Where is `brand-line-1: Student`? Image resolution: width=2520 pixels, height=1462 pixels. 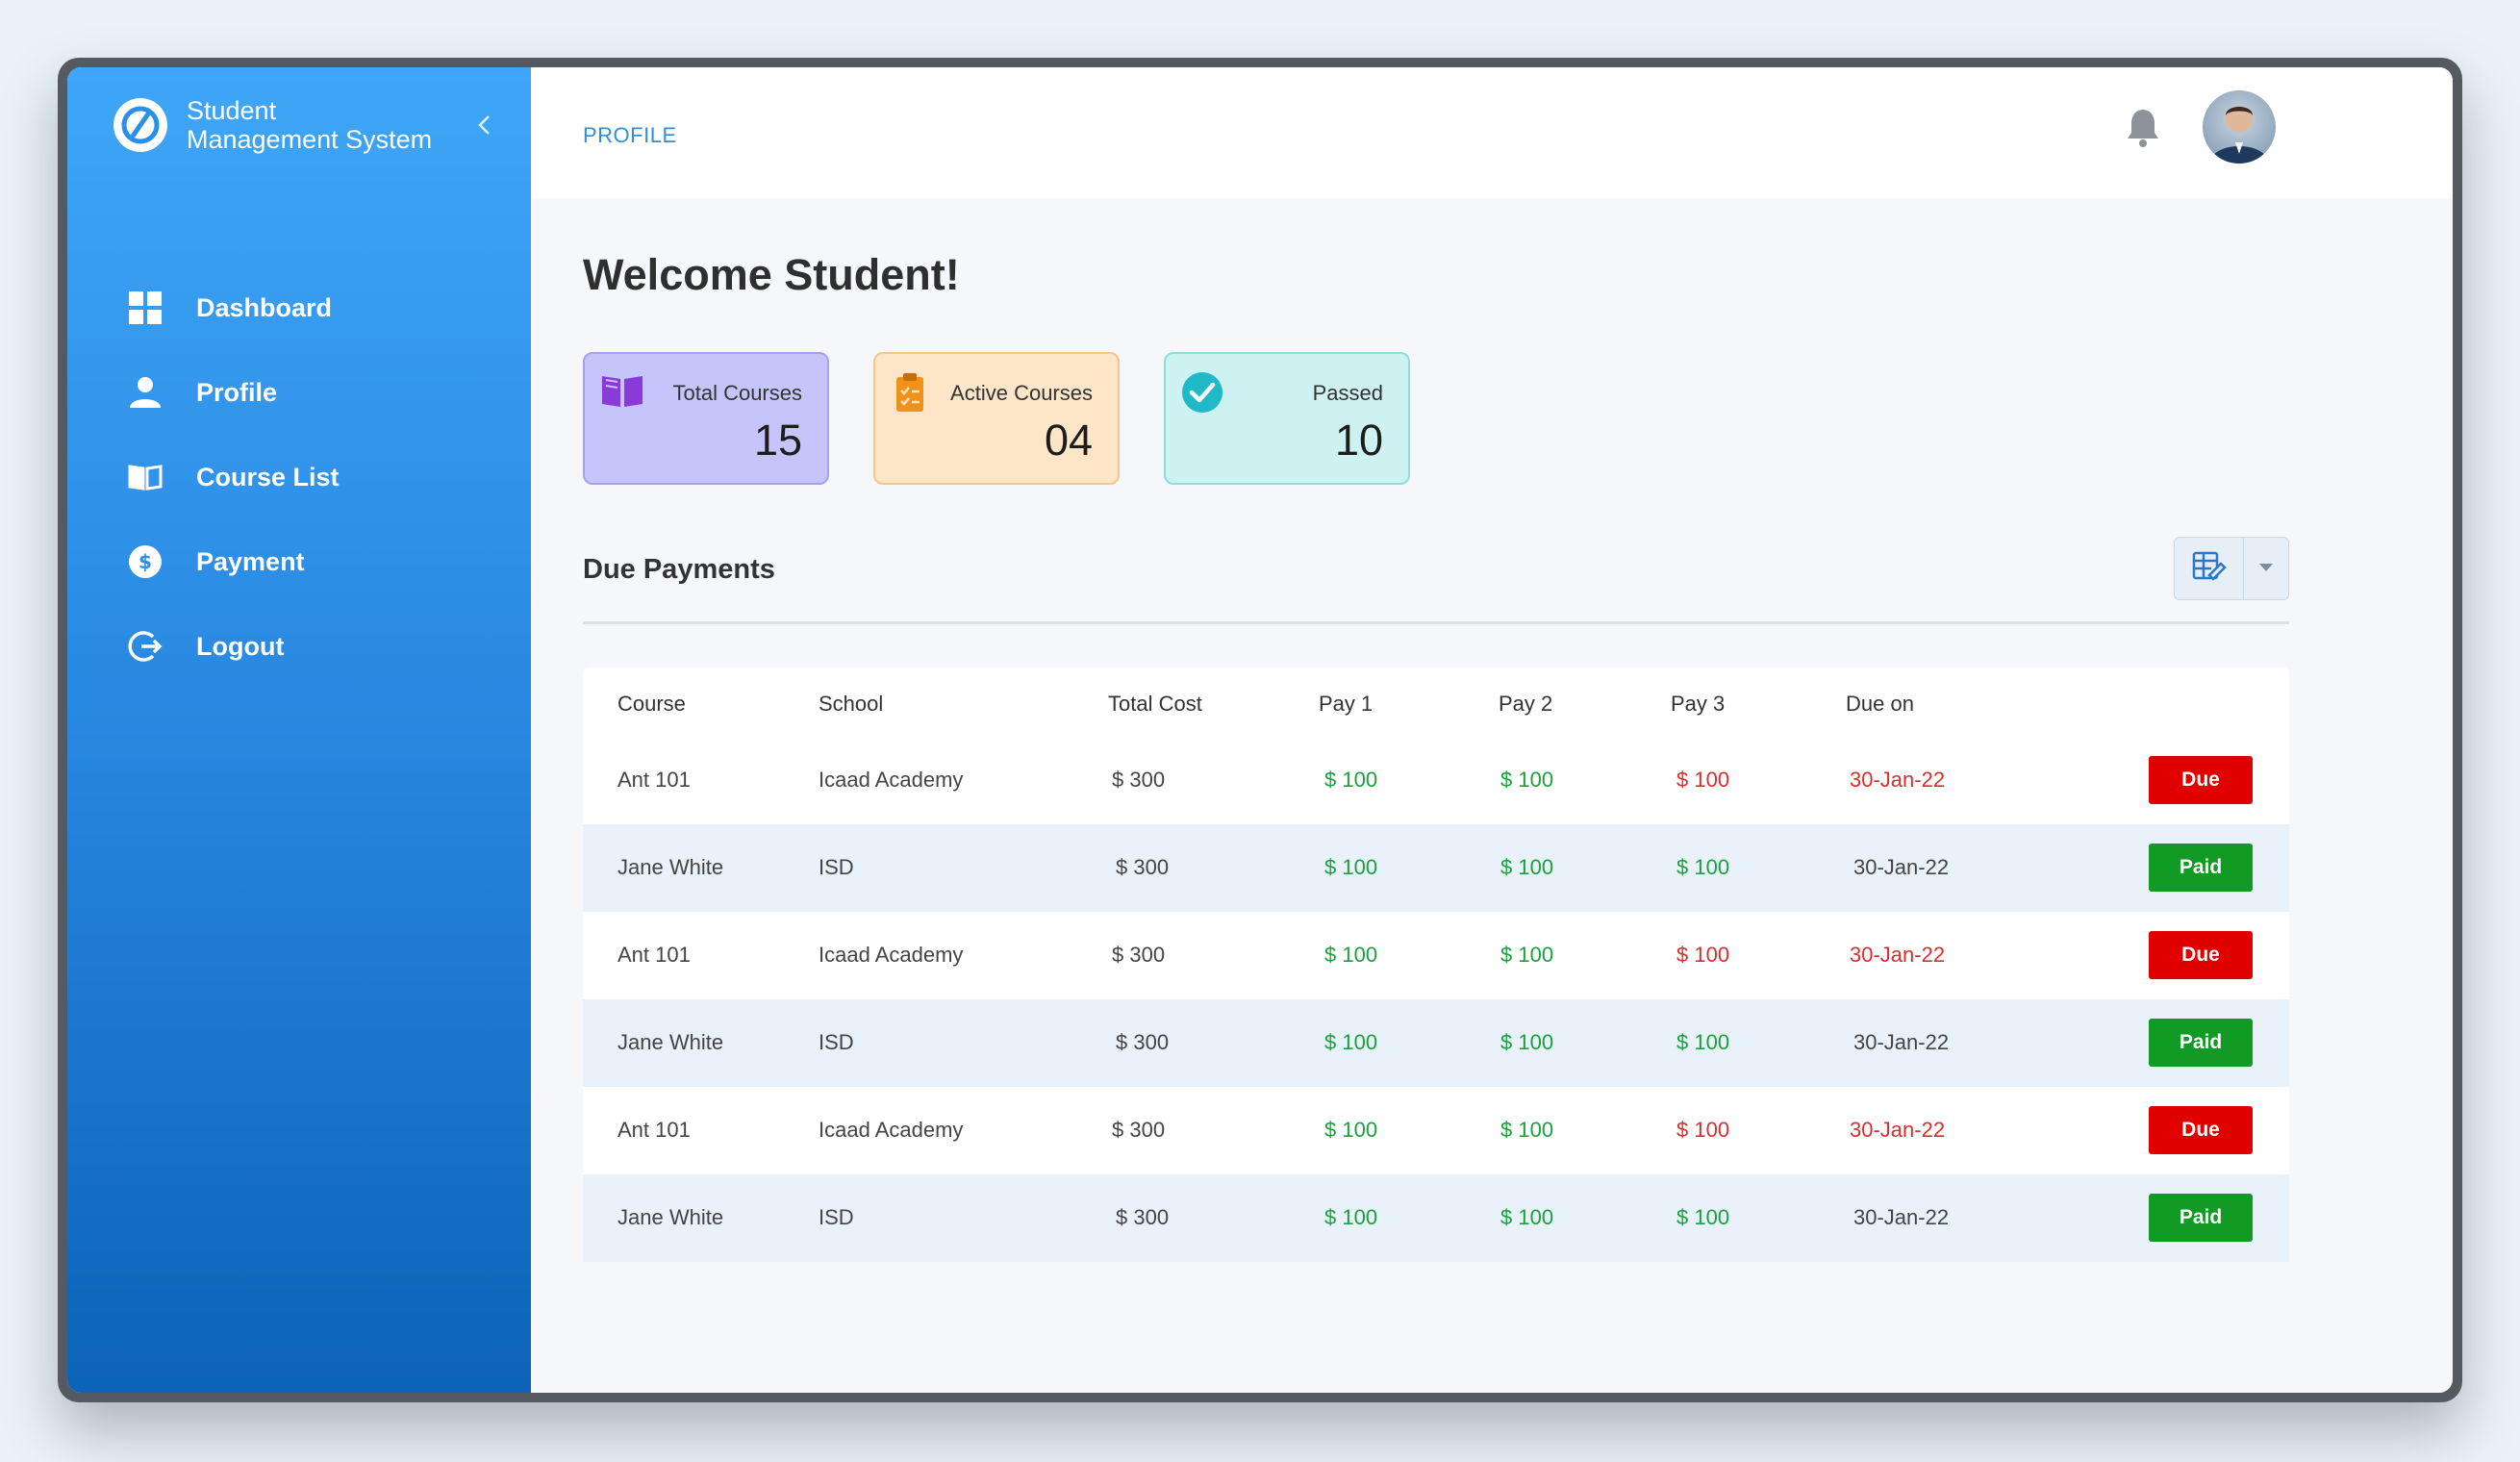
brand-line-1: Student is located at coordinates (232, 111).